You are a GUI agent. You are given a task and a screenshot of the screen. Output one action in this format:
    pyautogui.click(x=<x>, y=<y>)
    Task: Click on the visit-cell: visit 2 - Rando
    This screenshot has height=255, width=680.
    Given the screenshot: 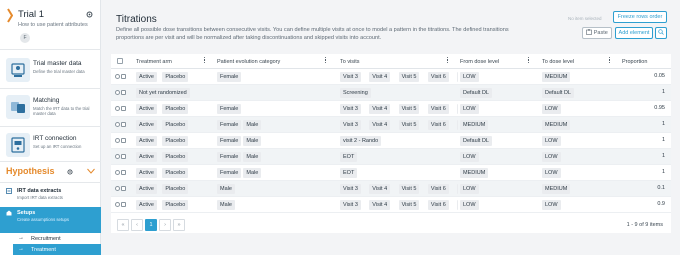 What is the action you would take?
    pyautogui.click(x=399, y=141)
    